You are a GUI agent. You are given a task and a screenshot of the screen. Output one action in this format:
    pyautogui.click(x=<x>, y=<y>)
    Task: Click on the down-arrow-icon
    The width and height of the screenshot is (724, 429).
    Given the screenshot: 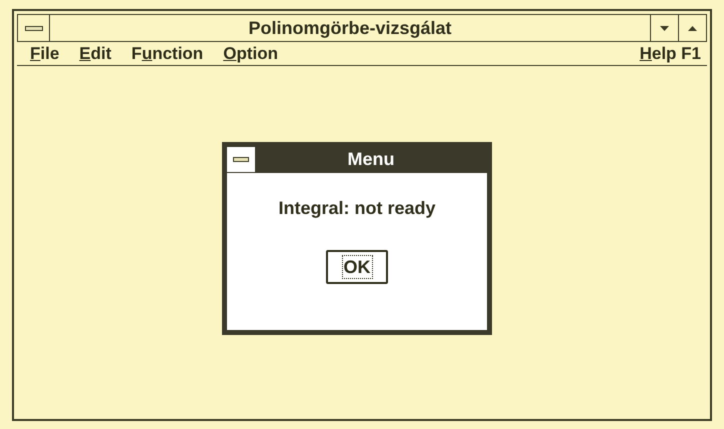 What is the action you would take?
    pyautogui.click(x=664, y=28)
    